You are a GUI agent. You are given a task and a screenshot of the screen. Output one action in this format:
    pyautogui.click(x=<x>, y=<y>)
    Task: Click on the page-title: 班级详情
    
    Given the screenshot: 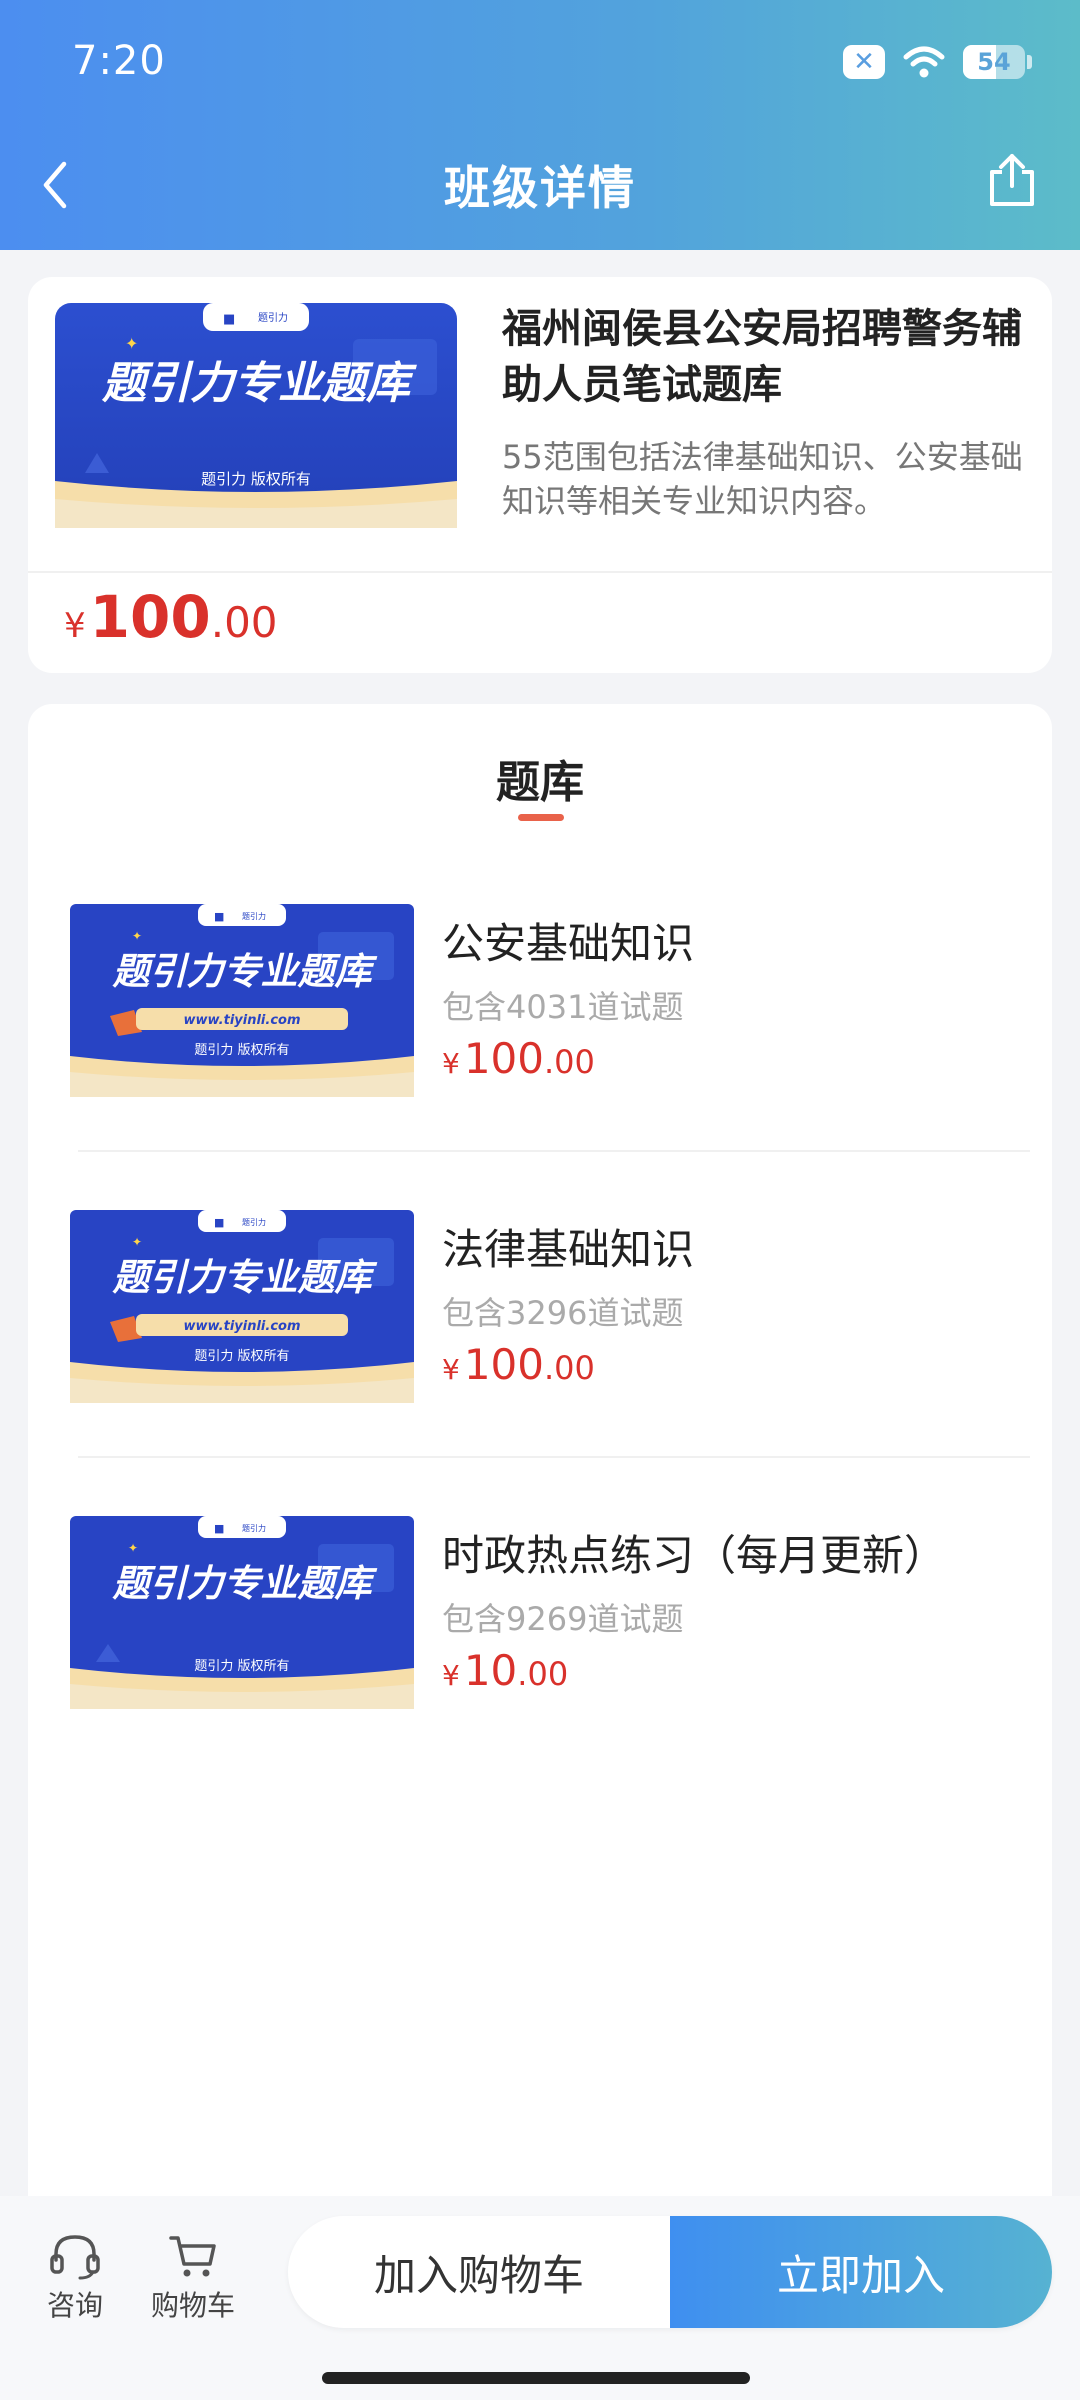 What is the action you would take?
    pyautogui.click(x=540, y=188)
    